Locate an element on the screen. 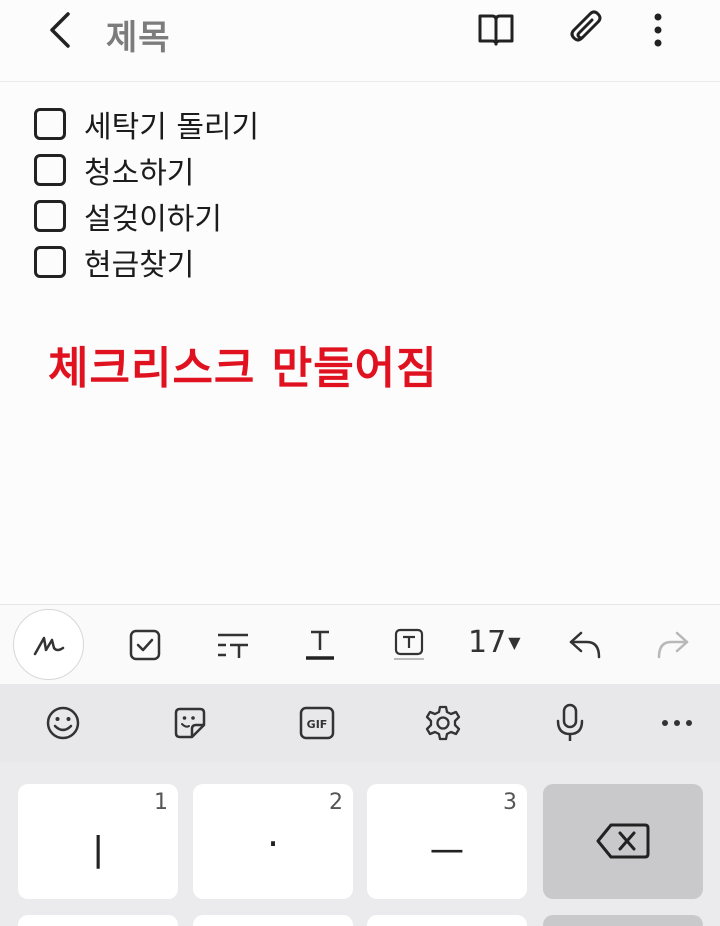 This screenshot has width=720, height=926. backspace-icon is located at coordinates (623, 843).